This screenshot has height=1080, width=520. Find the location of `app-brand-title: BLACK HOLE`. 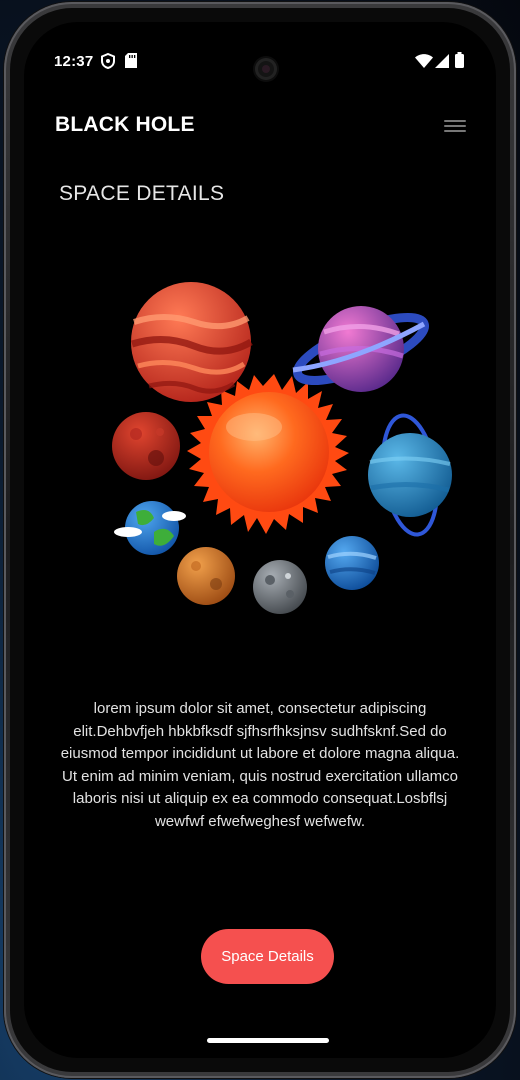

app-brand-title: BLACK HOLE is located at coordinates (125, 124).